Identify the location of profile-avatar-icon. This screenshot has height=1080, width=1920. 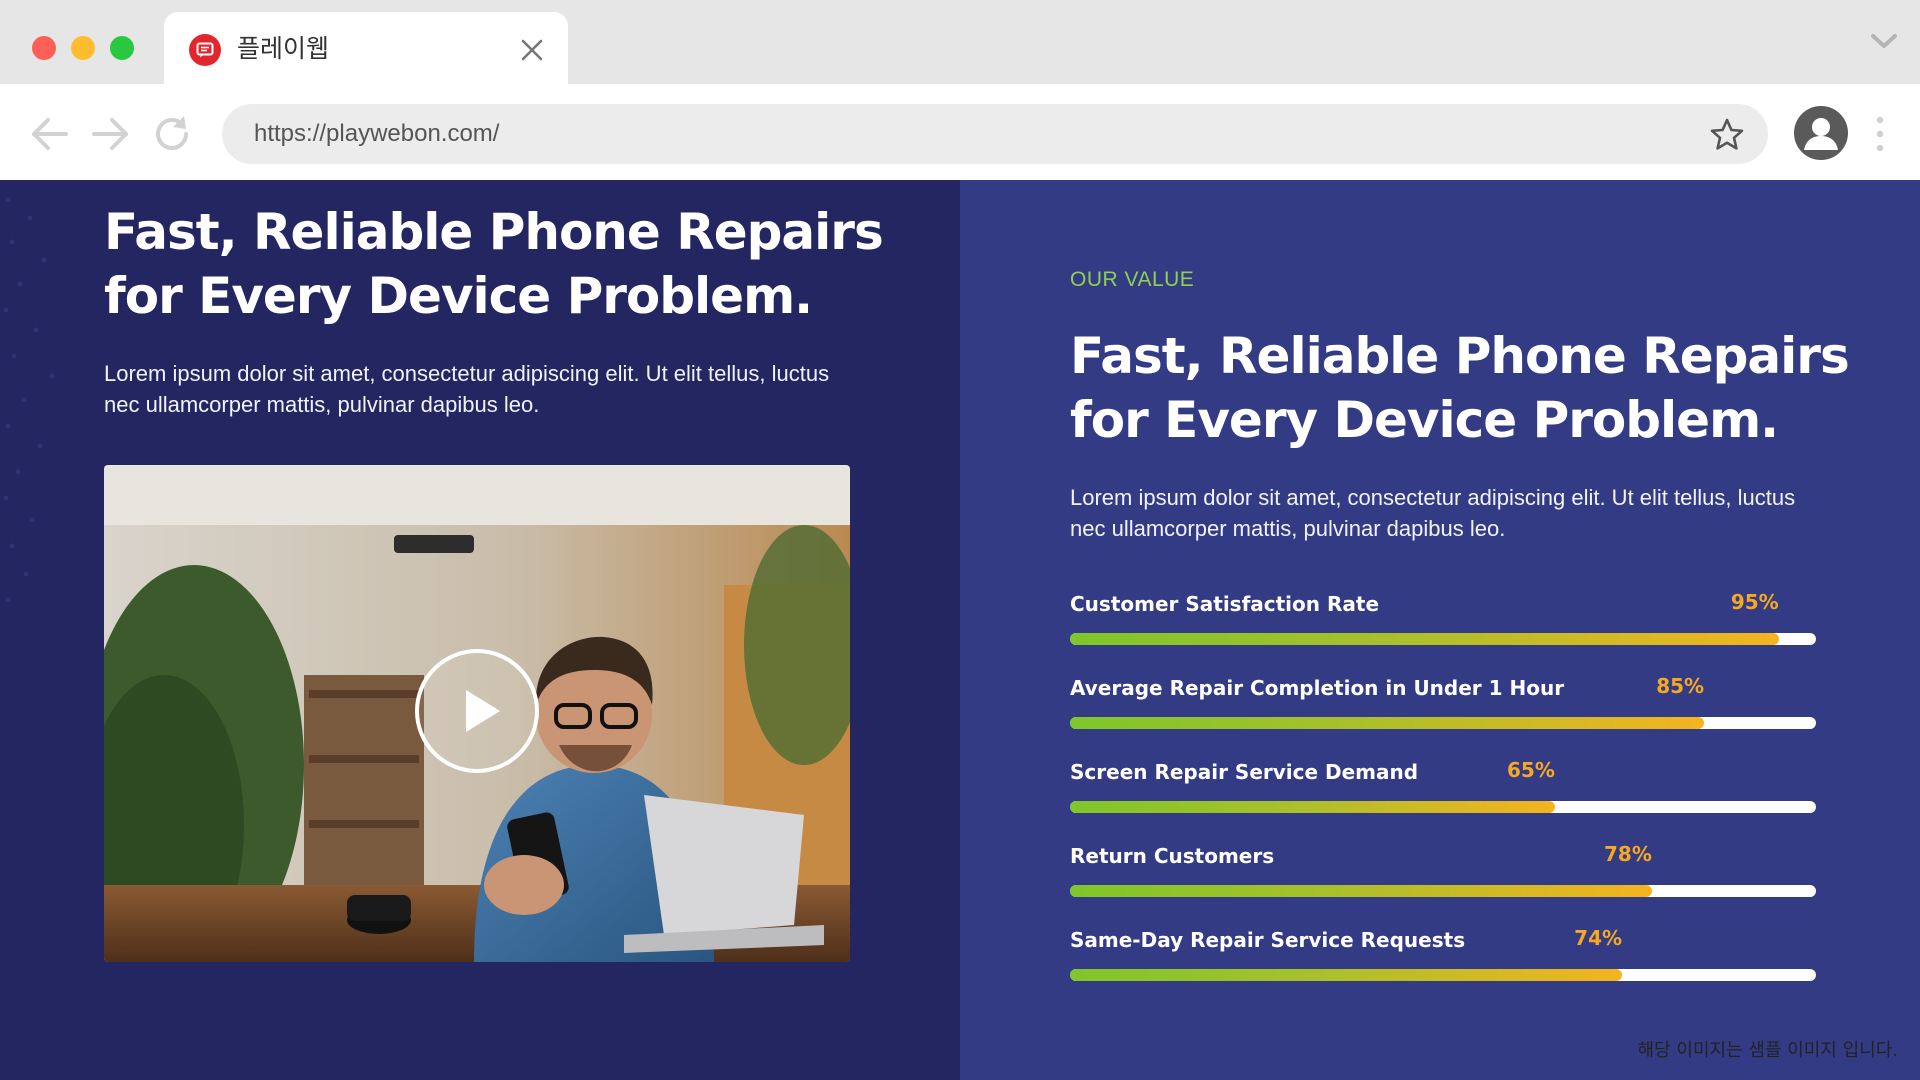
(1821, 133).